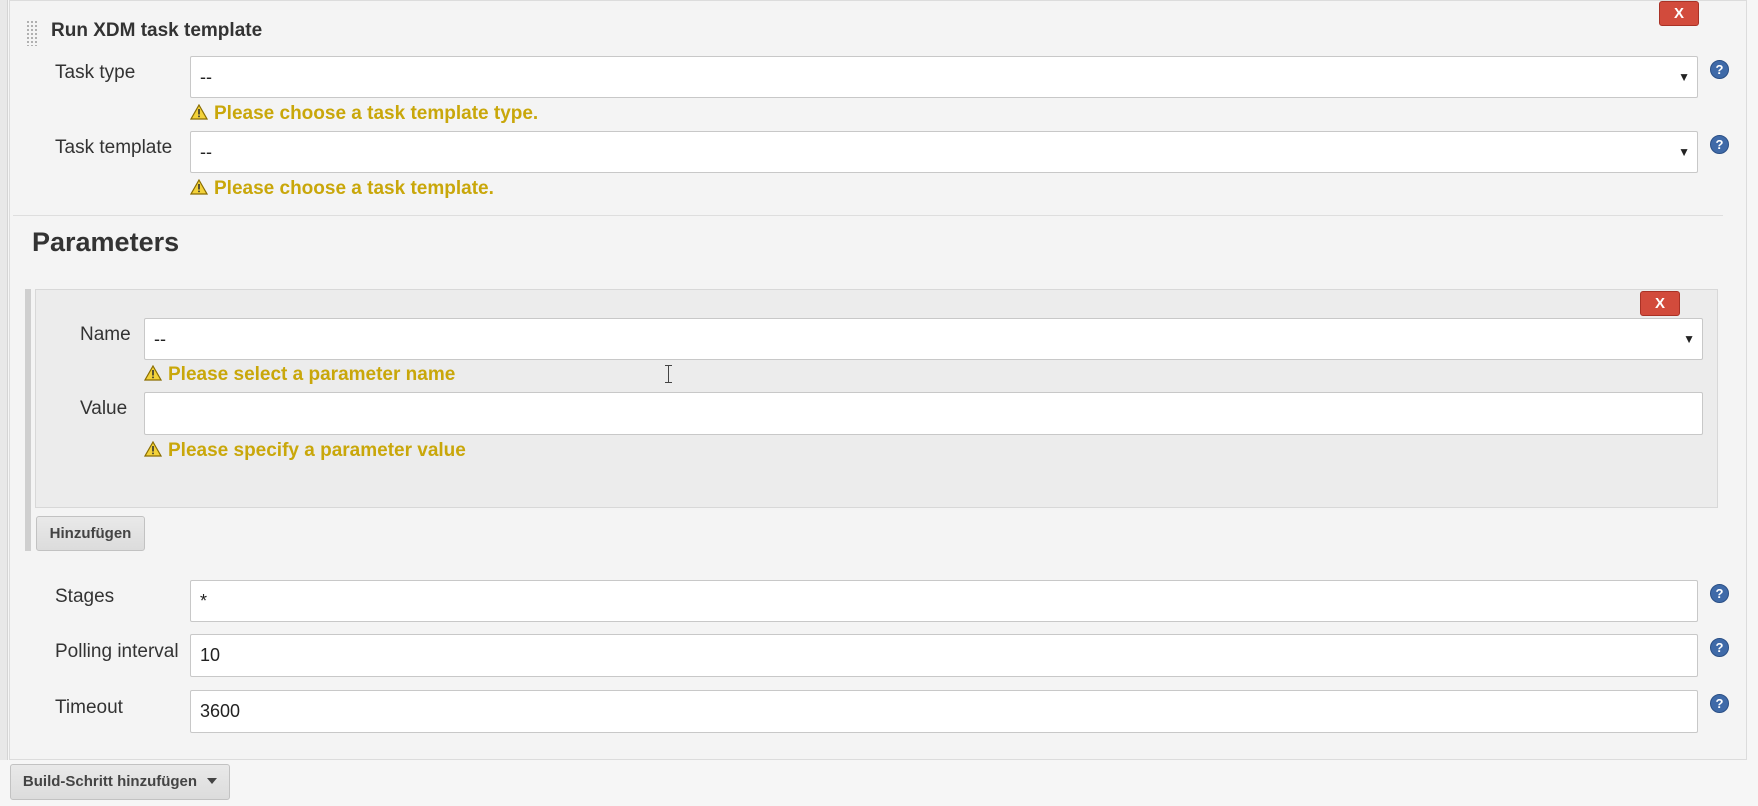 Image resolution: width=1758 pixels, height=806 pixels. What do you see at coordinates (157, 30) in the screenshot?
I see `build-step-title: Run XDM task template` at bounding box center [157, 30].